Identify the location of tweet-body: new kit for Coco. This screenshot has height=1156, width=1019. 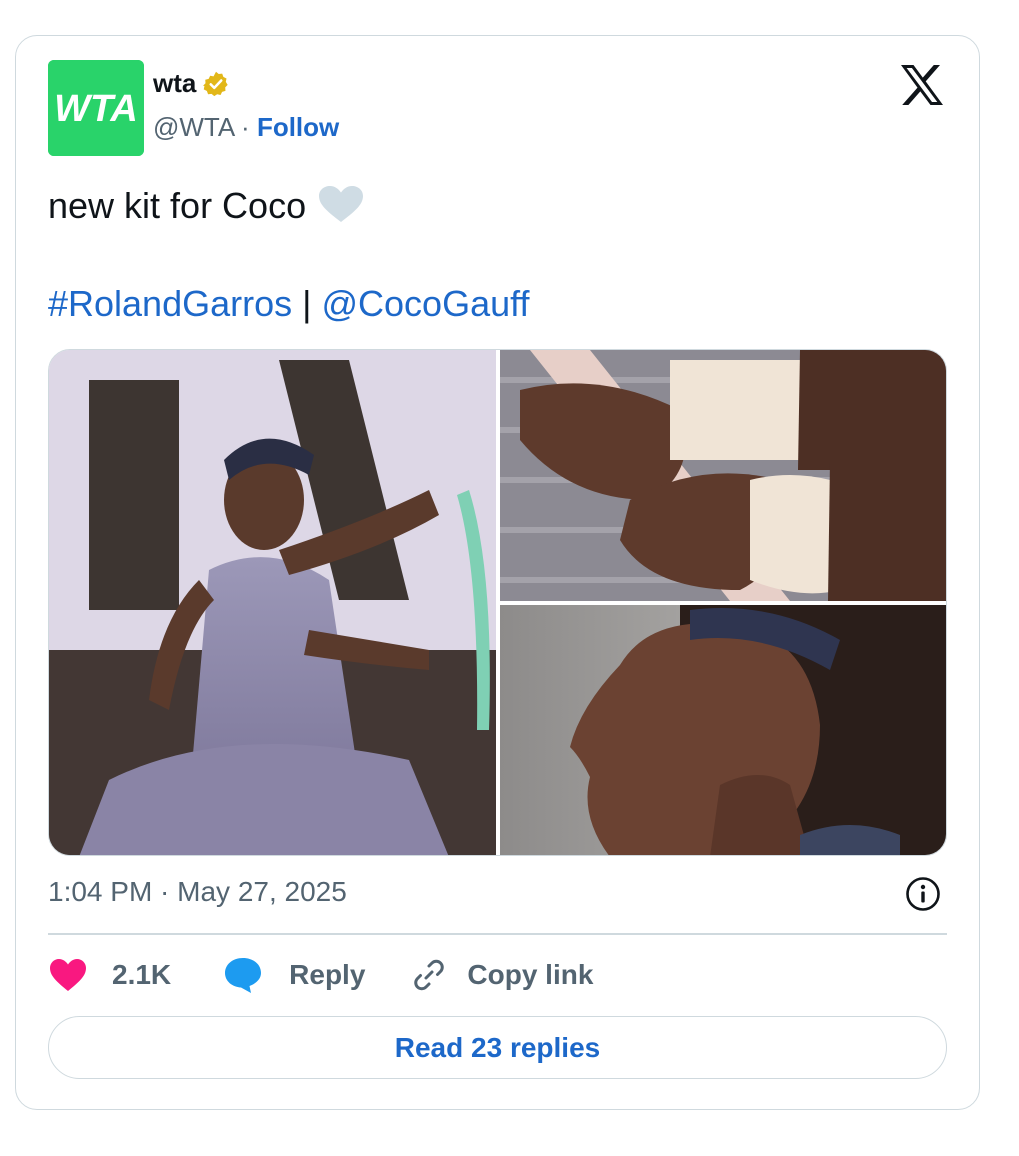
(177, 205).